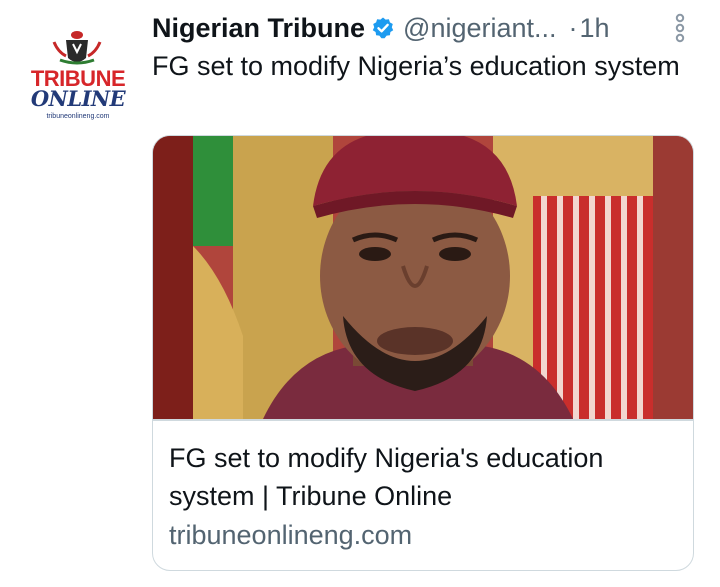 This screenshot has width=720, height=587. I want to click on verified-badge-icon, so click(383, 28).